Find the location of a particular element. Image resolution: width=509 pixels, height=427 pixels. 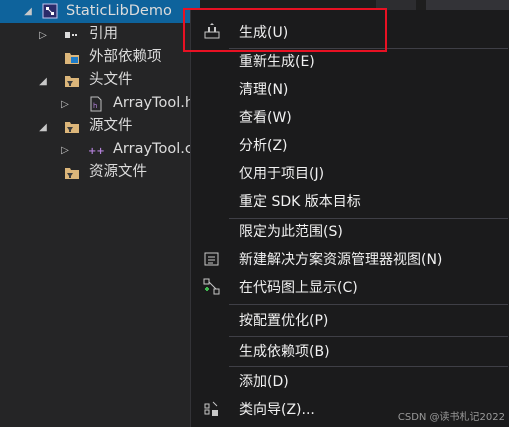

menu-item-label: 重定 SDK 版本目标 is located at coordinates (300, 202).